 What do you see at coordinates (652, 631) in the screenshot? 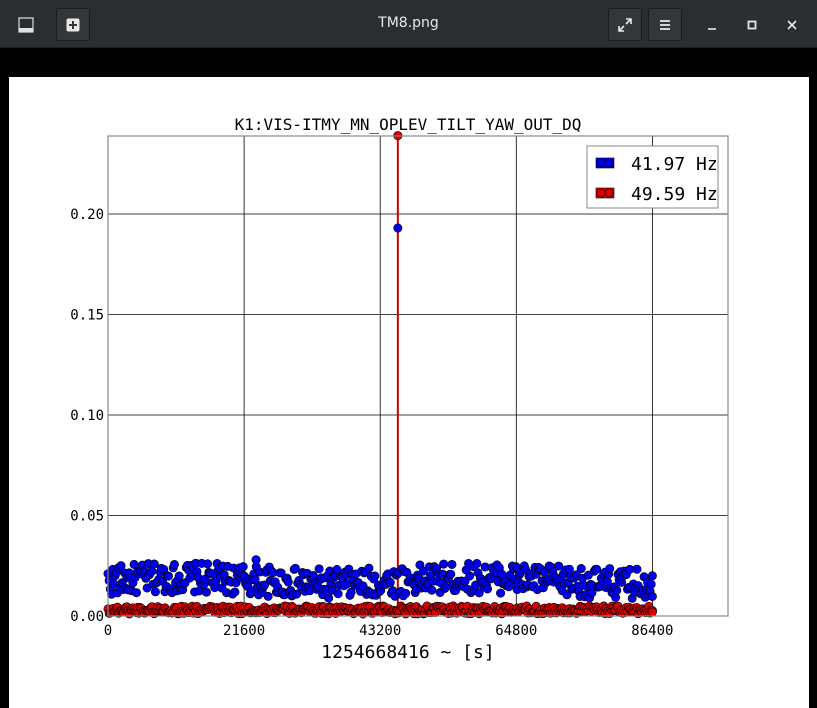
I see `x-tick-label: 86400` at bounding box center [652, 631].